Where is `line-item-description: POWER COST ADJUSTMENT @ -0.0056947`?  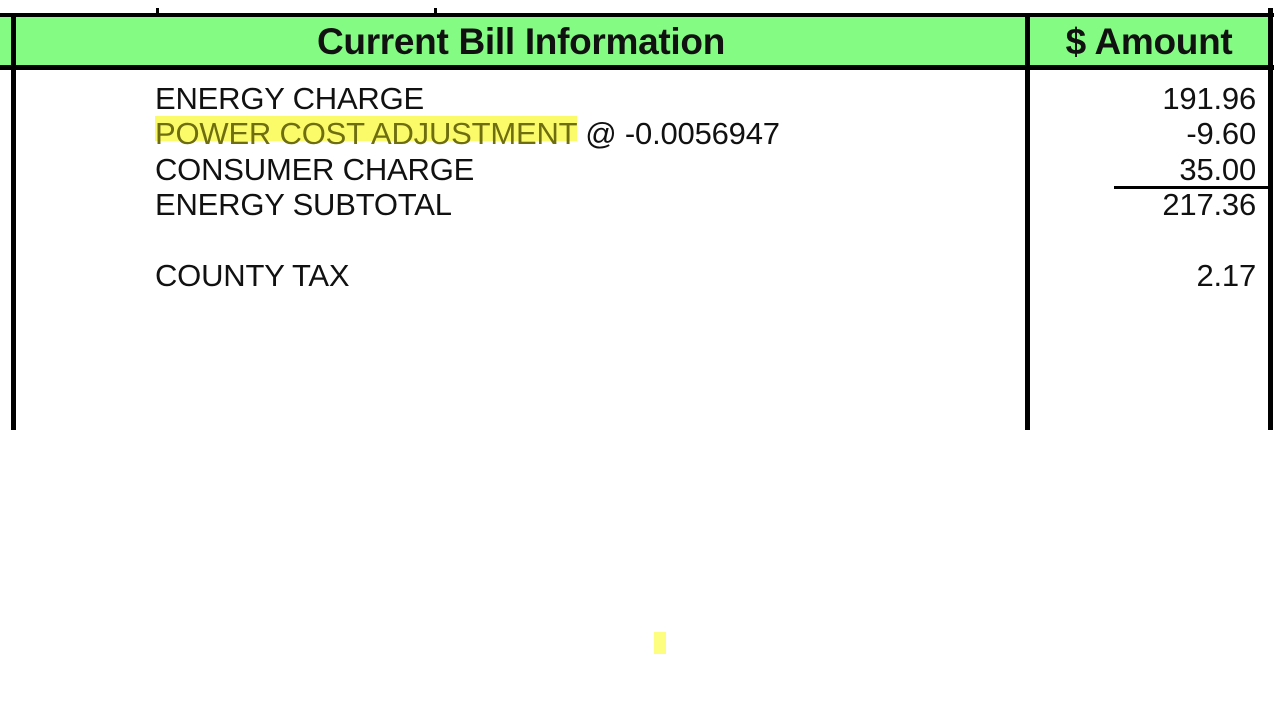
line-item-description: POWER COST ADJUSTMENT @ -0.0056947 is located at coordinates (467, 134).